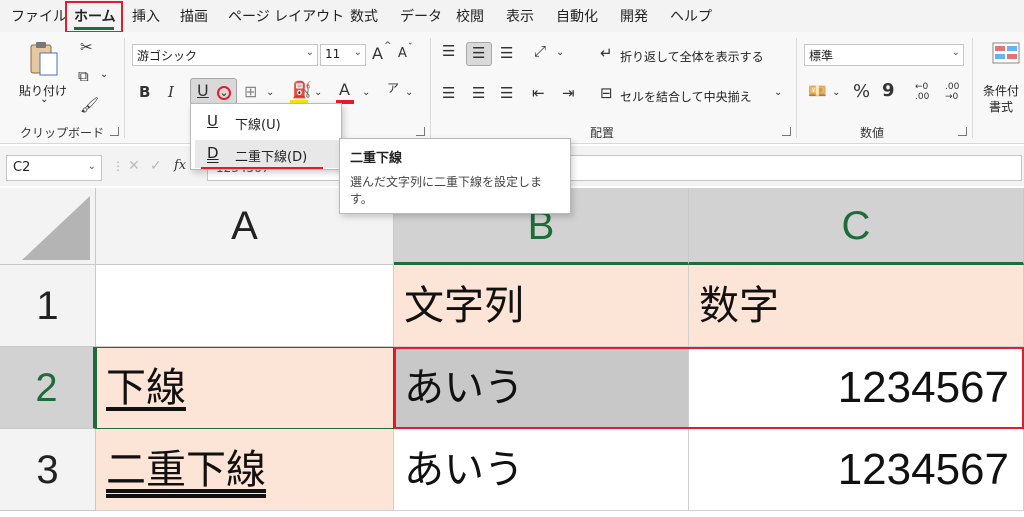  I want to click on tab-file: ファイル, so click(39, 16).